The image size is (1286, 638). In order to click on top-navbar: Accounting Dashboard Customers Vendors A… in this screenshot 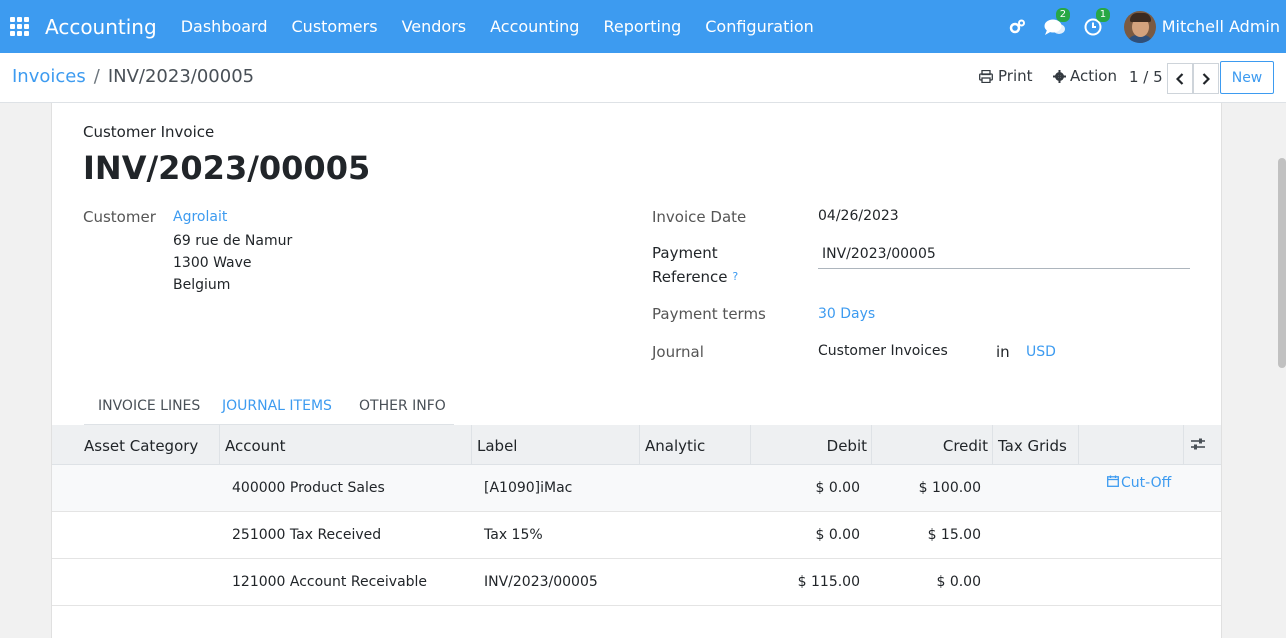, I will do `click(643, 26)`.